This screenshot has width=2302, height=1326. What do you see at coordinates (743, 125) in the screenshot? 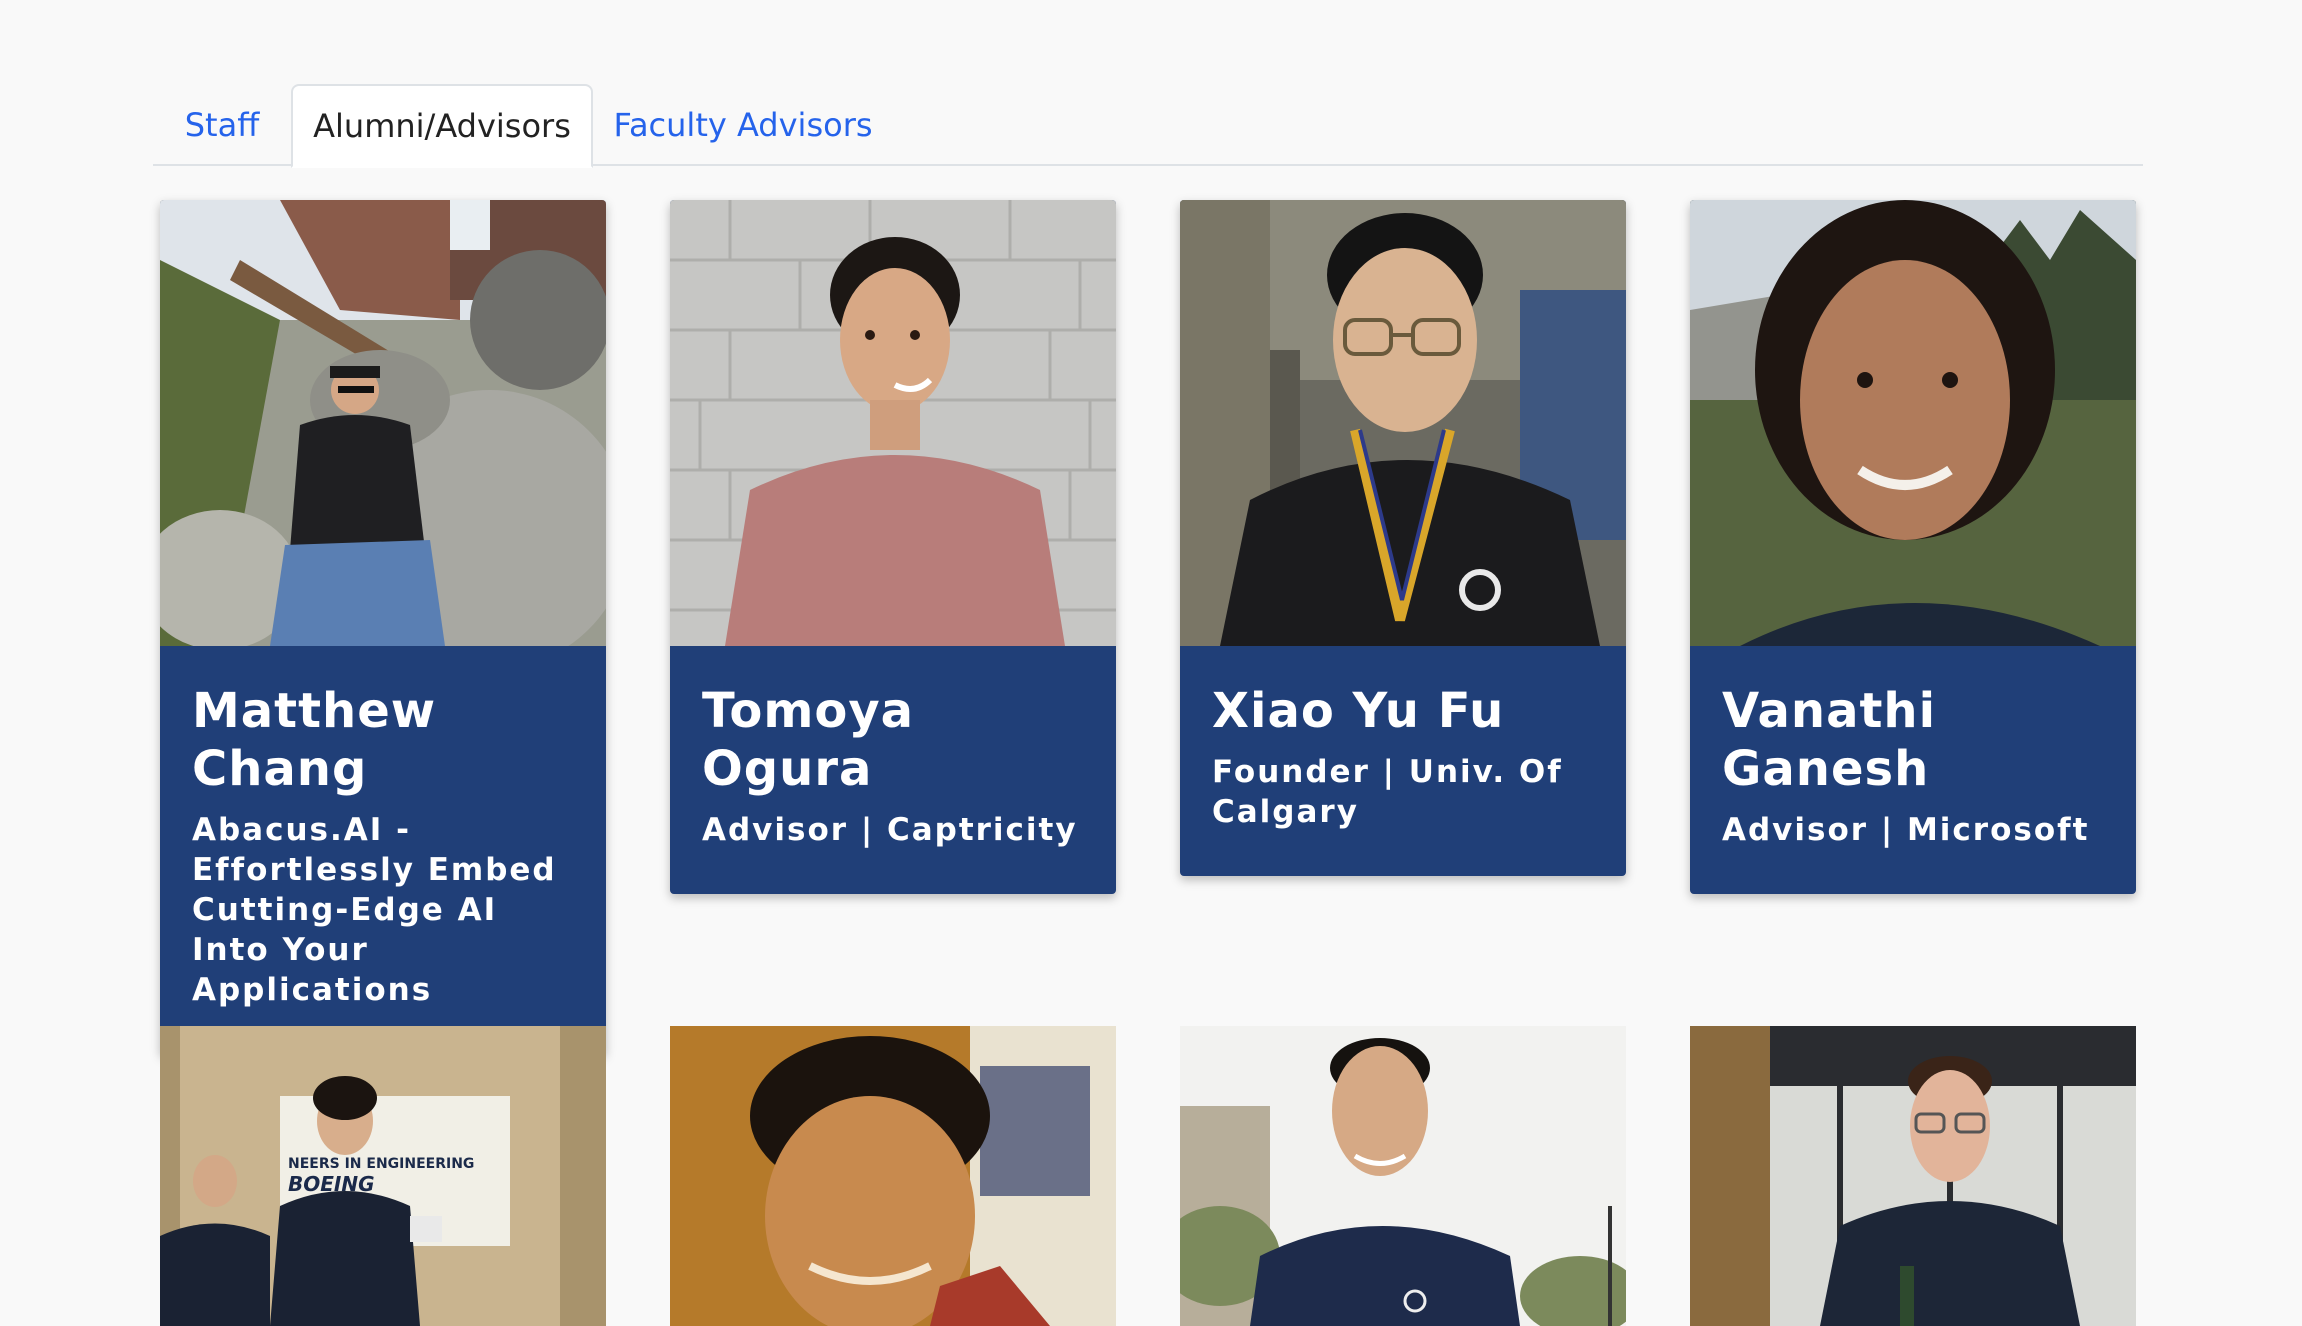
I see `tab-faculty-advisors: Faculty Advisors` at bounding box center [743, 125].